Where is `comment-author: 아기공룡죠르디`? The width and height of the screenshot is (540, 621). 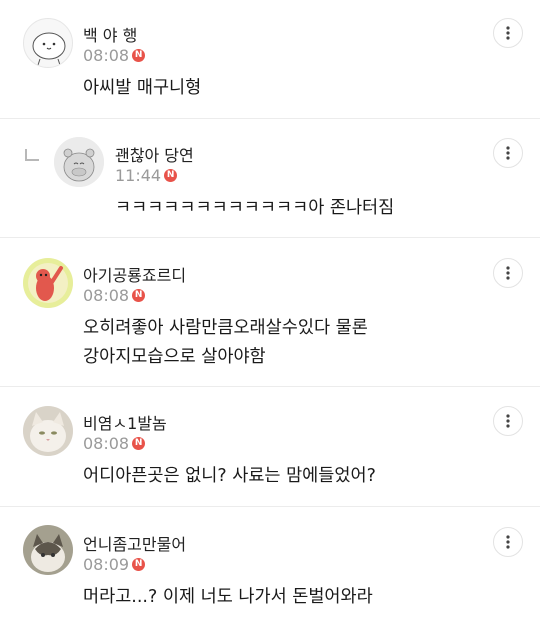 comment-author: 아기공룡죠르디 is located at coordinates (134, 274).